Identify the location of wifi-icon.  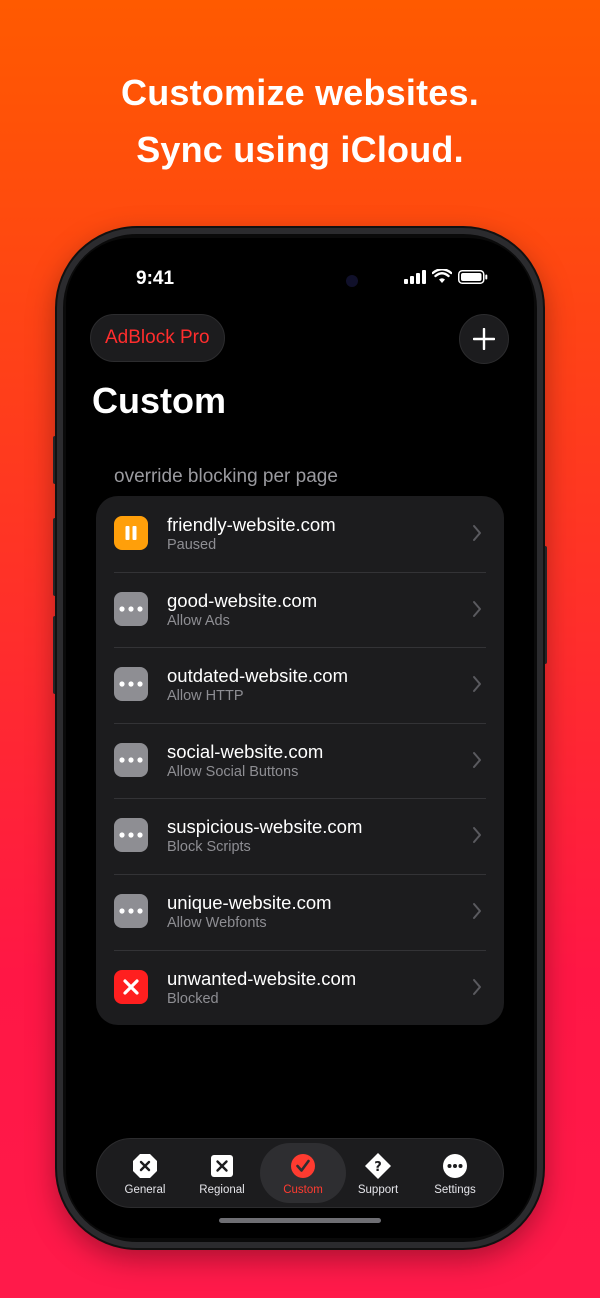
(442, 276).